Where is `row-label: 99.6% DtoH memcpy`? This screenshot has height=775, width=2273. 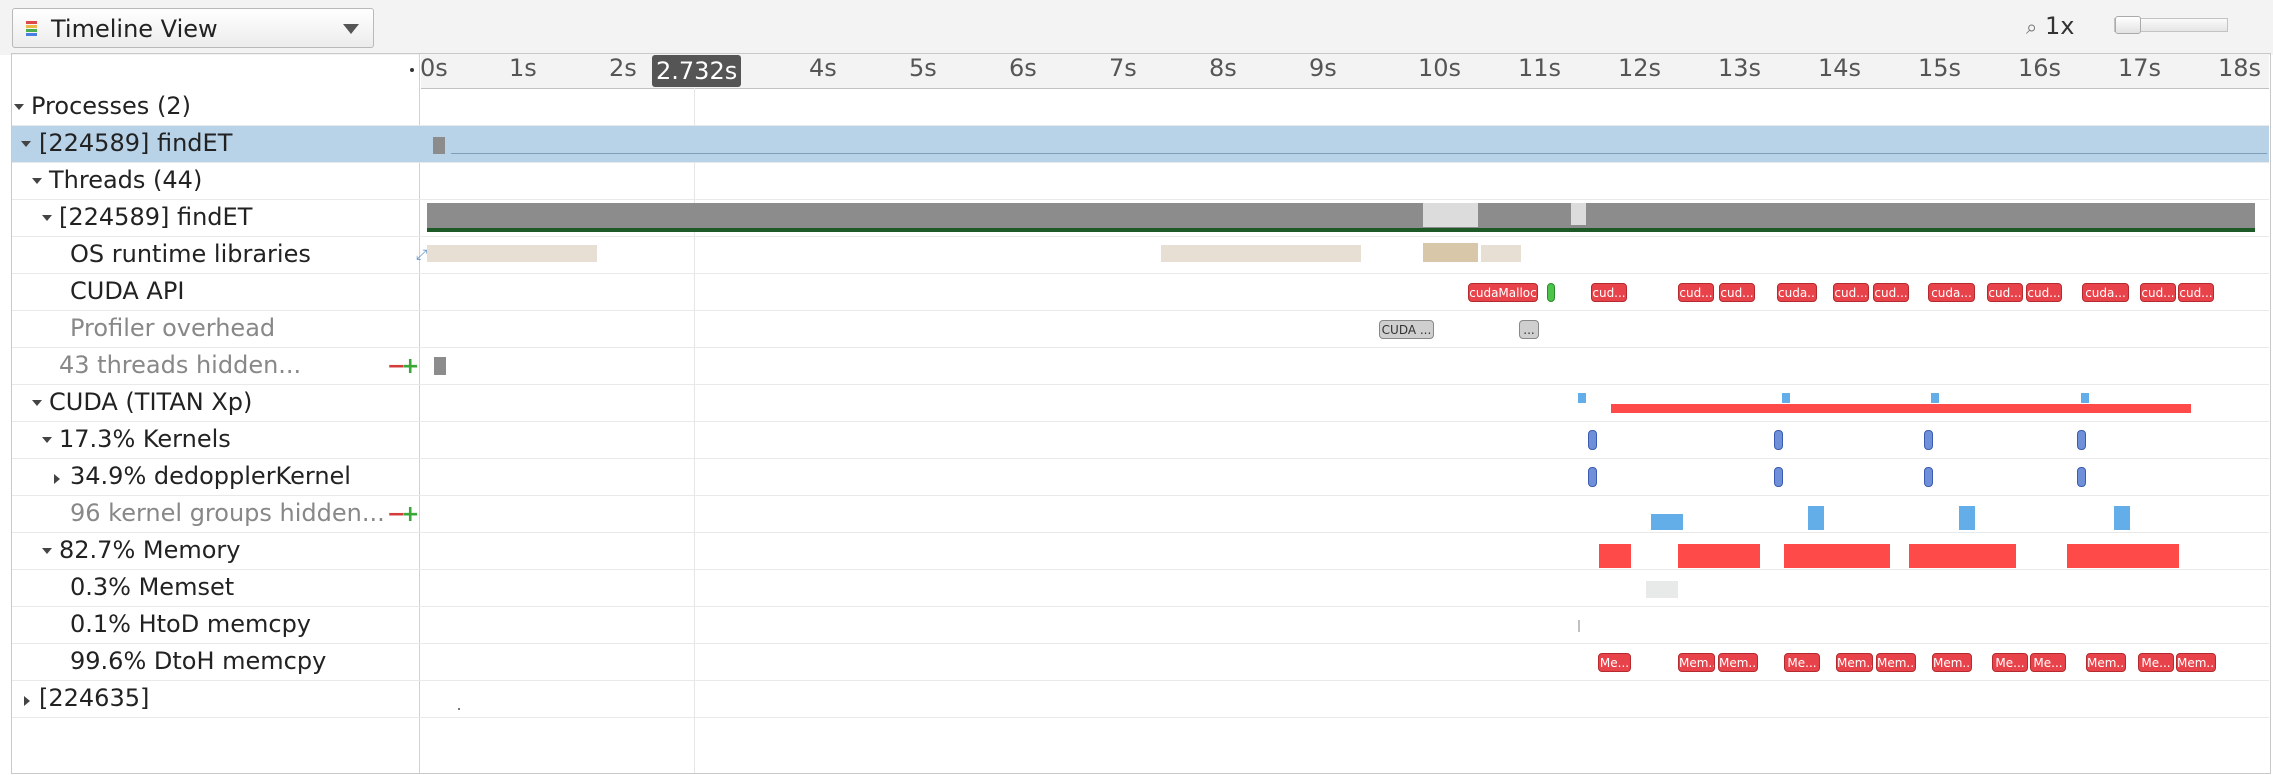
row-label: 99.6% DtoH memcpy is located at coordinates (198, 661).